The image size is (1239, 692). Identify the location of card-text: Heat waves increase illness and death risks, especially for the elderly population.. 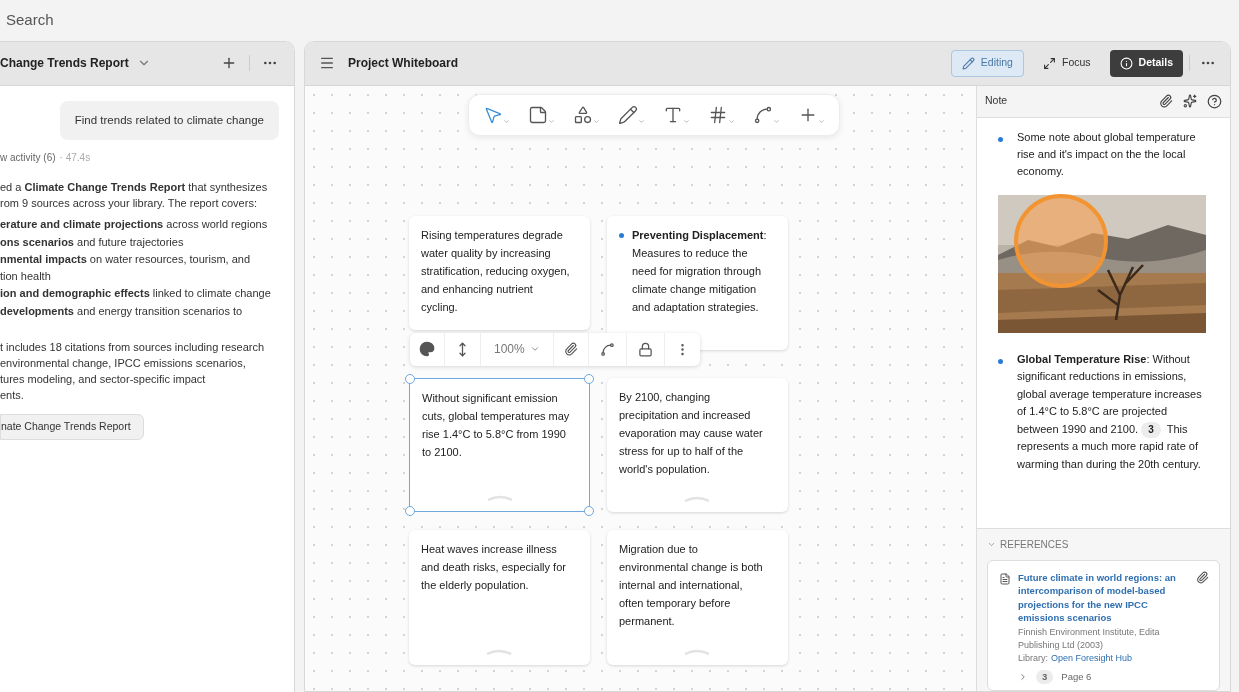
(494, 567).